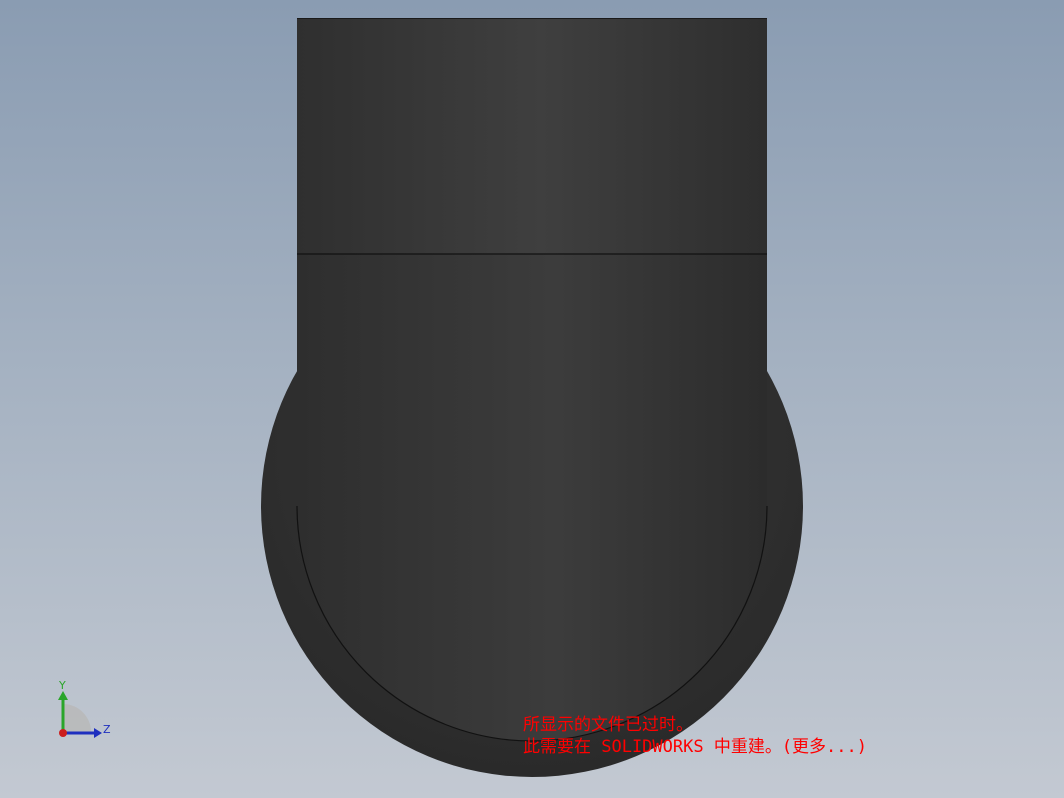 Image resolution: width=1064 pixels, height=798 pixels. Describe the element at coordinates (62, 685) in the screenshot. I see `y-axis-label: Y` at that location.